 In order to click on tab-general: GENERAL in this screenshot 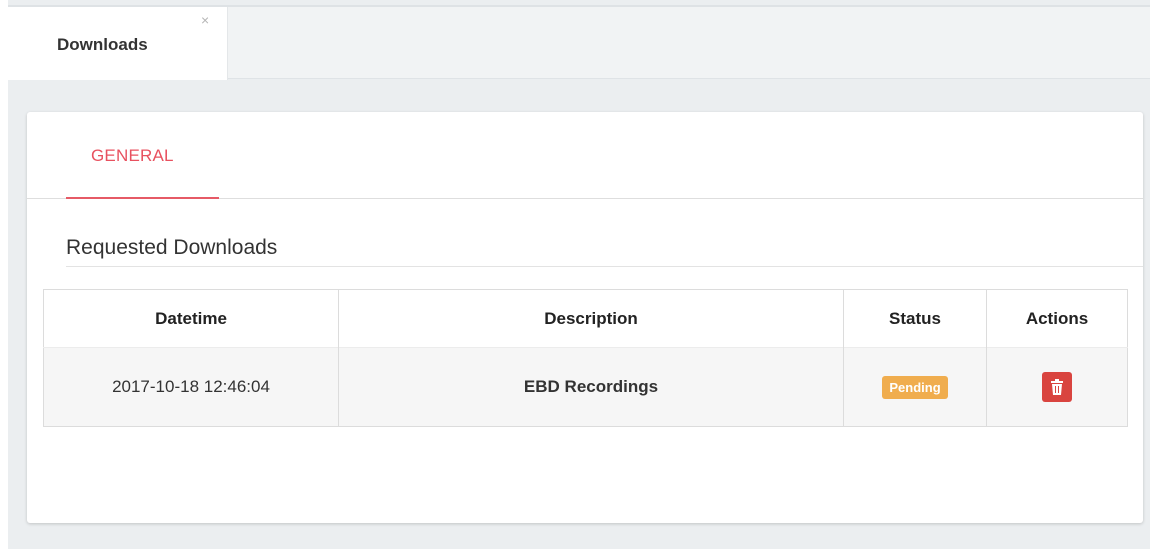, I will do `click(142, 155)`.